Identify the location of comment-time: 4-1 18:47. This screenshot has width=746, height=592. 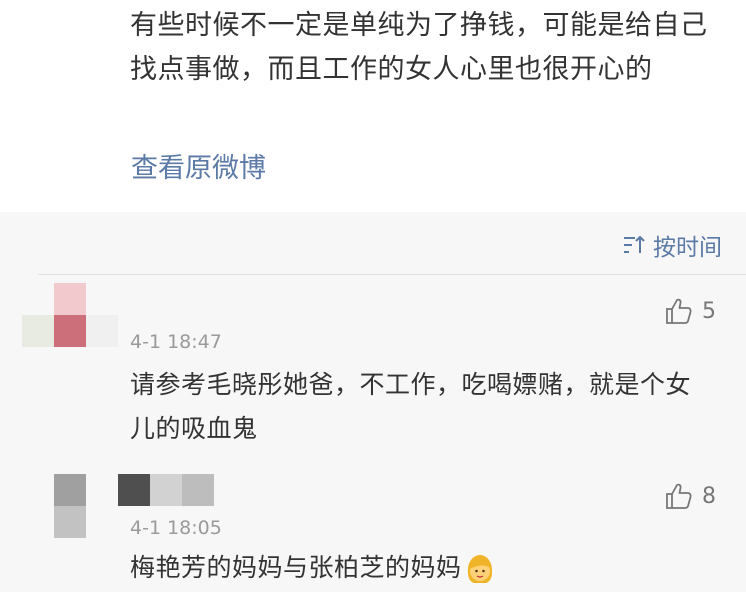
(176, 342).